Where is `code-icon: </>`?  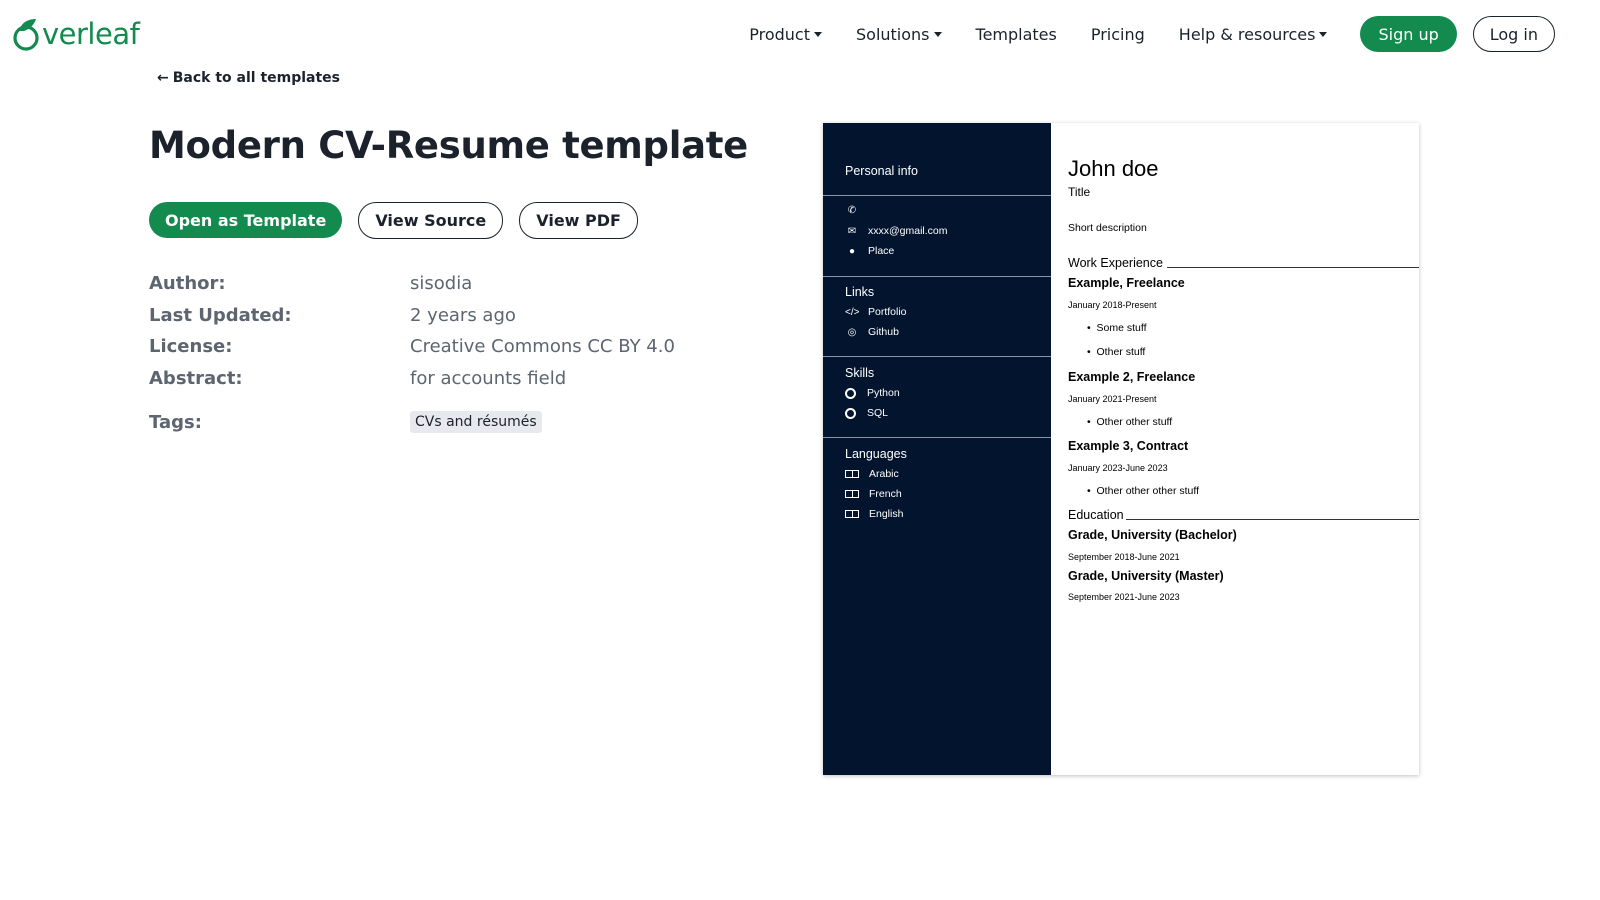
code-icon: </> is located at coordinates (852, 312).